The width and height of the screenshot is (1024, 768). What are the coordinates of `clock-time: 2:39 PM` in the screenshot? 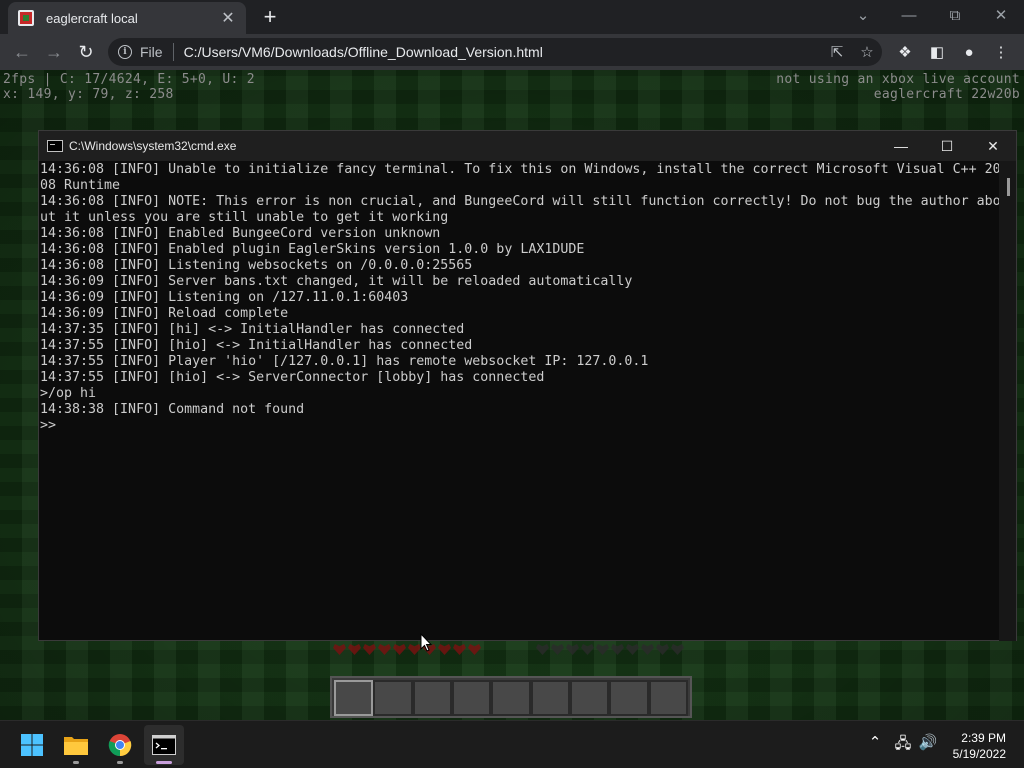 It's located at (983, 738).